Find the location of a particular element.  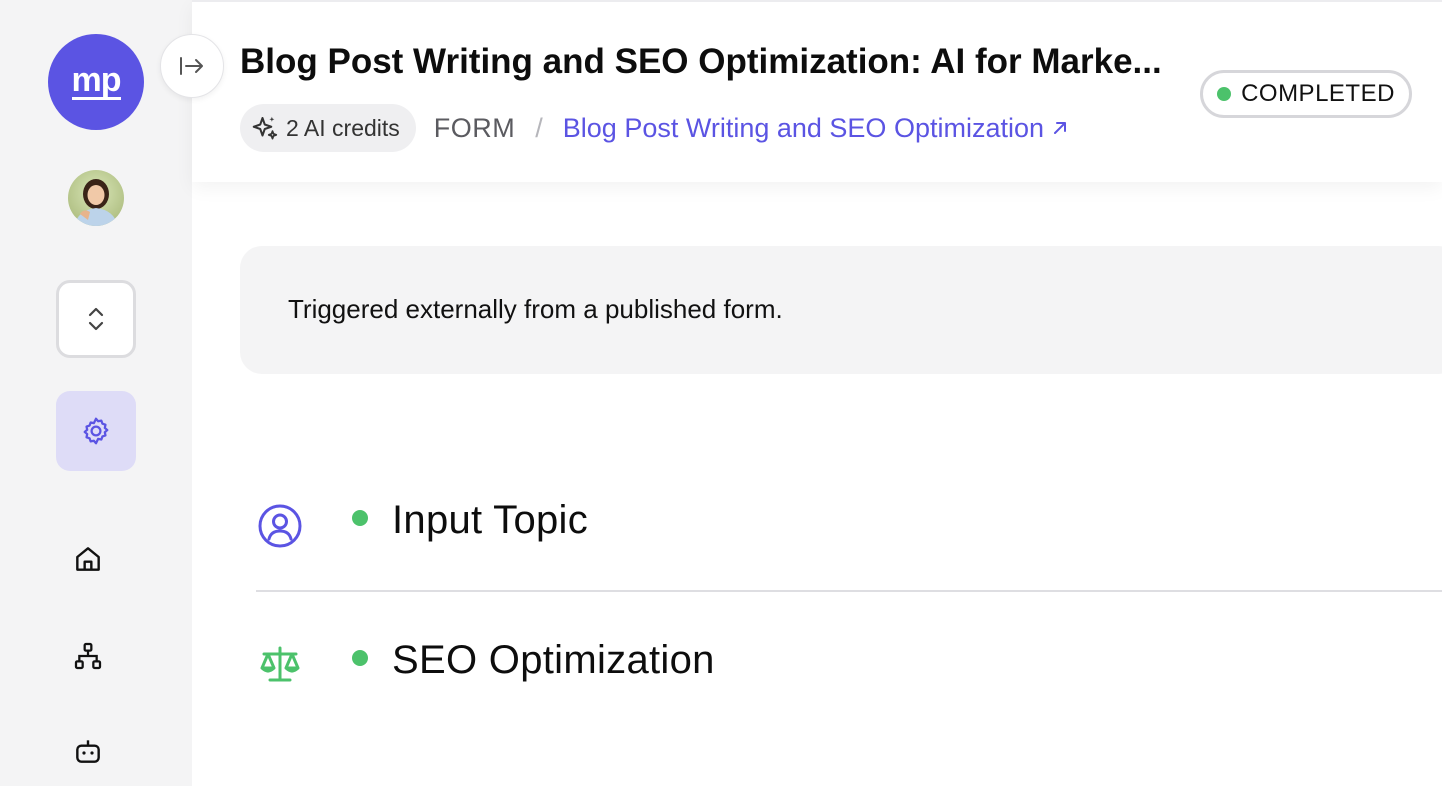

logo-text: mp is located at coordinates (96, 80).